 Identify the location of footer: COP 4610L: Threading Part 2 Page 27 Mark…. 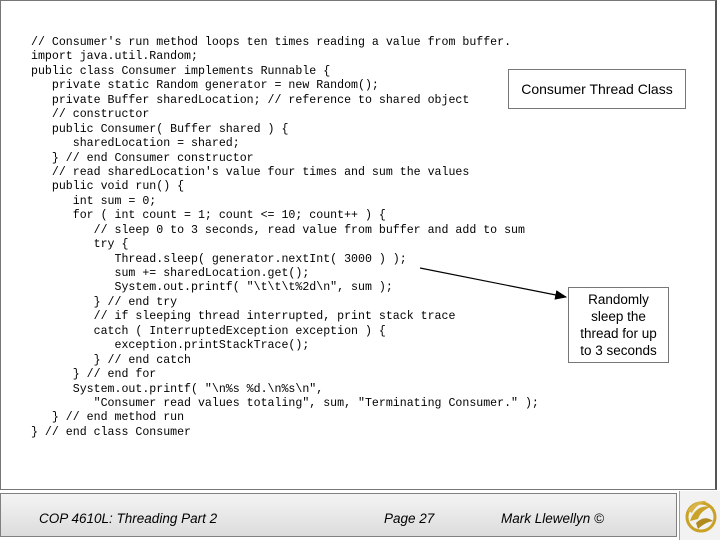
(360, 515).